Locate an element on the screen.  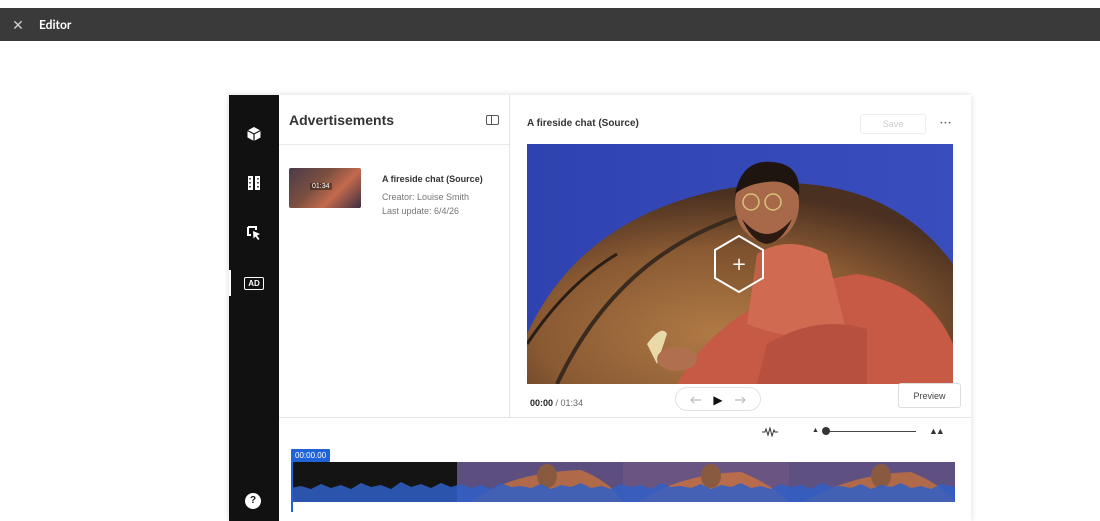
step-back-icon: ← is located at coordinates (696, 399).